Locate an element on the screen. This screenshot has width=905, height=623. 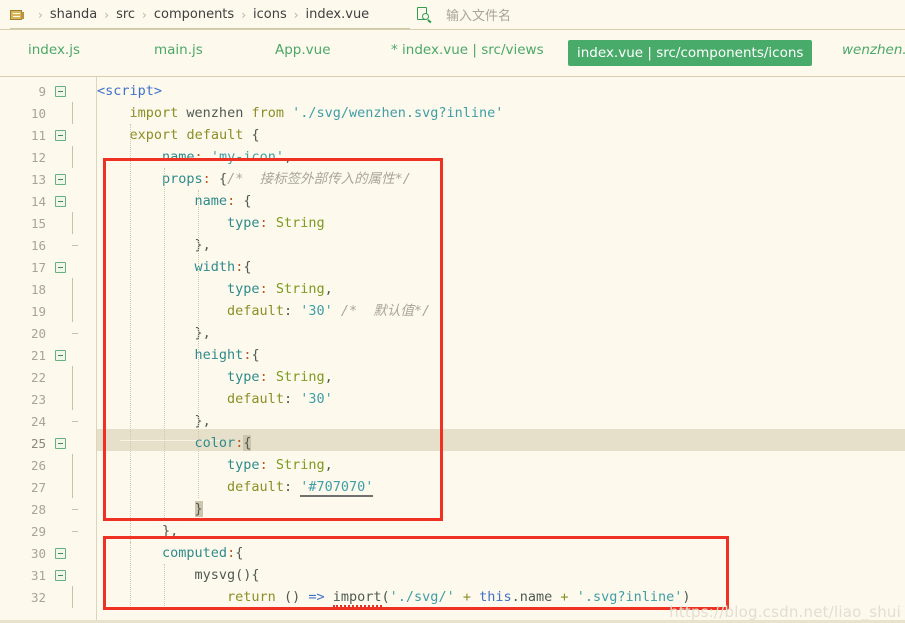
code-line-26: type: String, is located at coordinates (215, 465).